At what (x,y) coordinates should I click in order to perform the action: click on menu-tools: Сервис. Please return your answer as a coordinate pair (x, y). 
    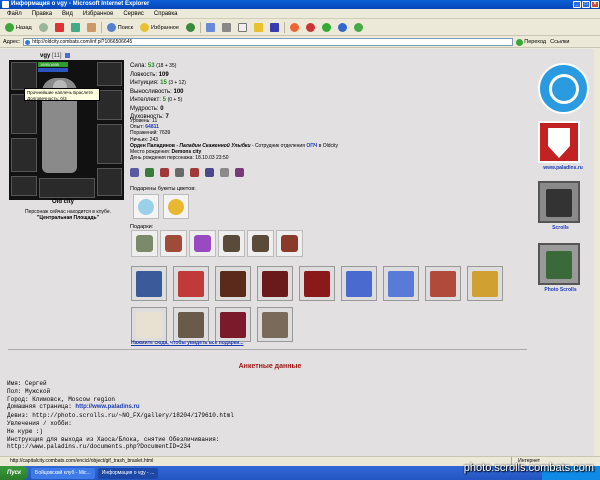
    Looking at the image, I should click on (133, 14).